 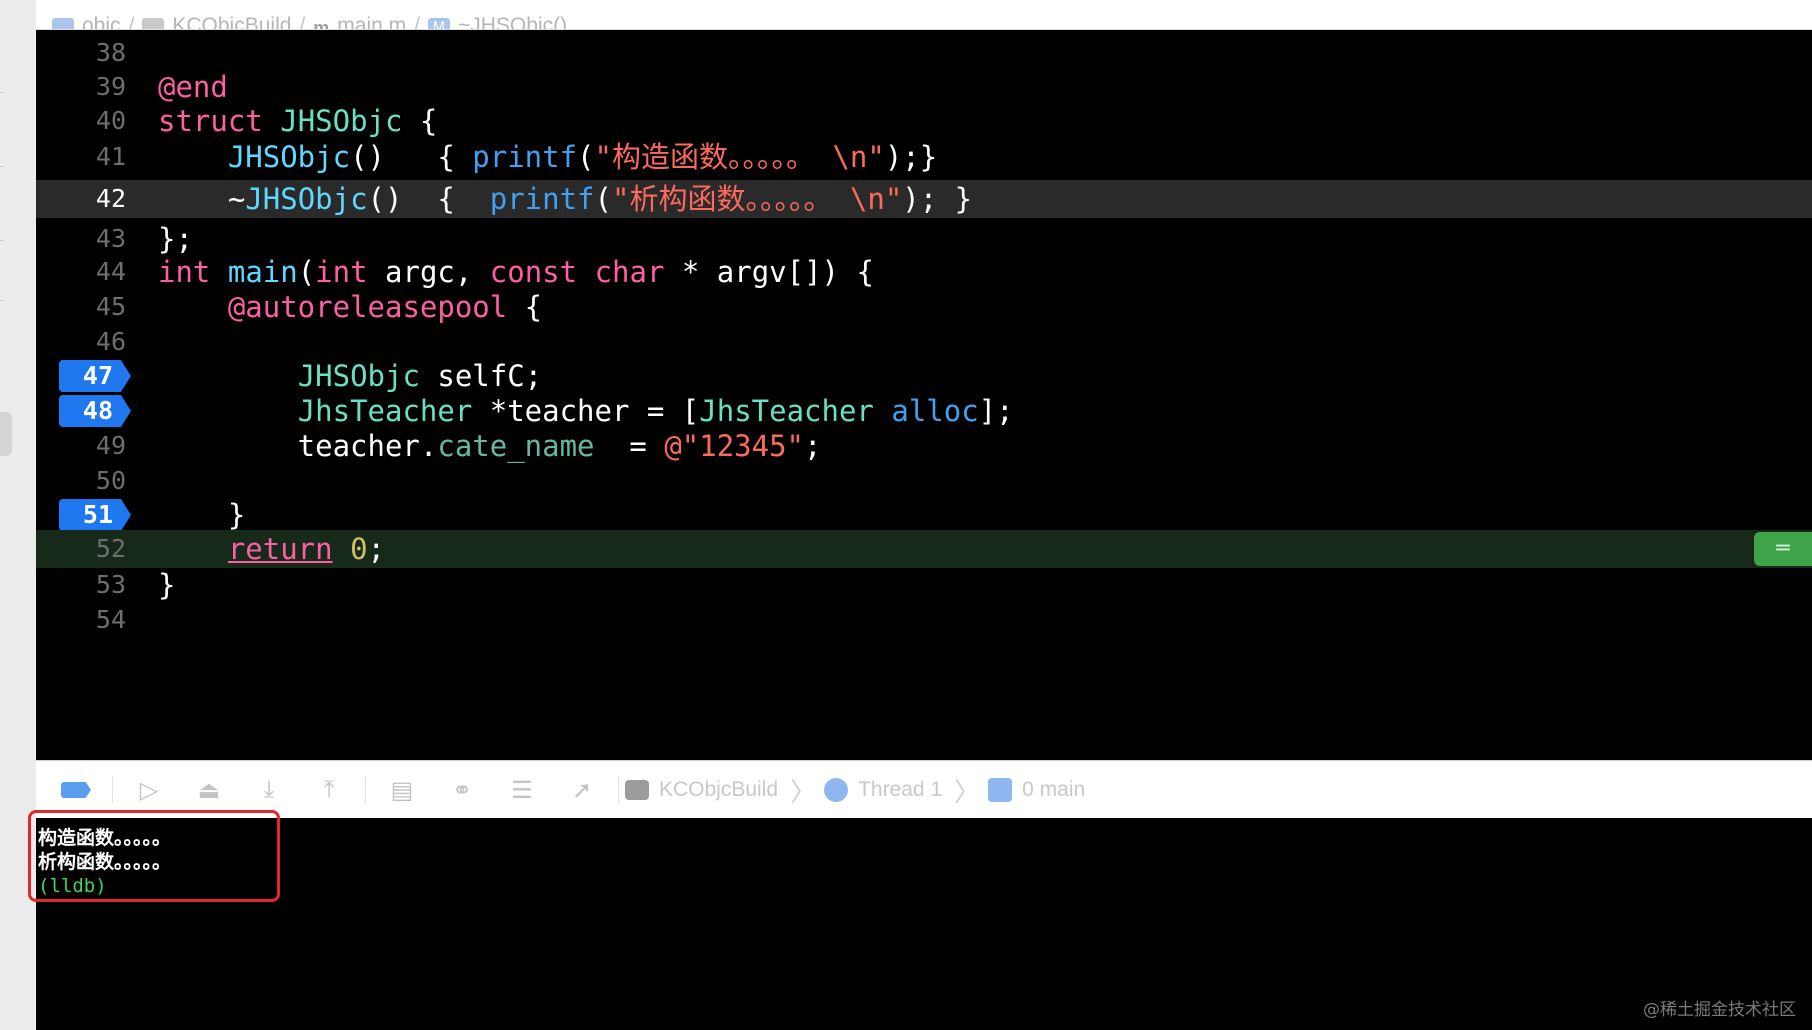 I want to click on code-line: 52 return 0; ═, so click(x=924, y=549).